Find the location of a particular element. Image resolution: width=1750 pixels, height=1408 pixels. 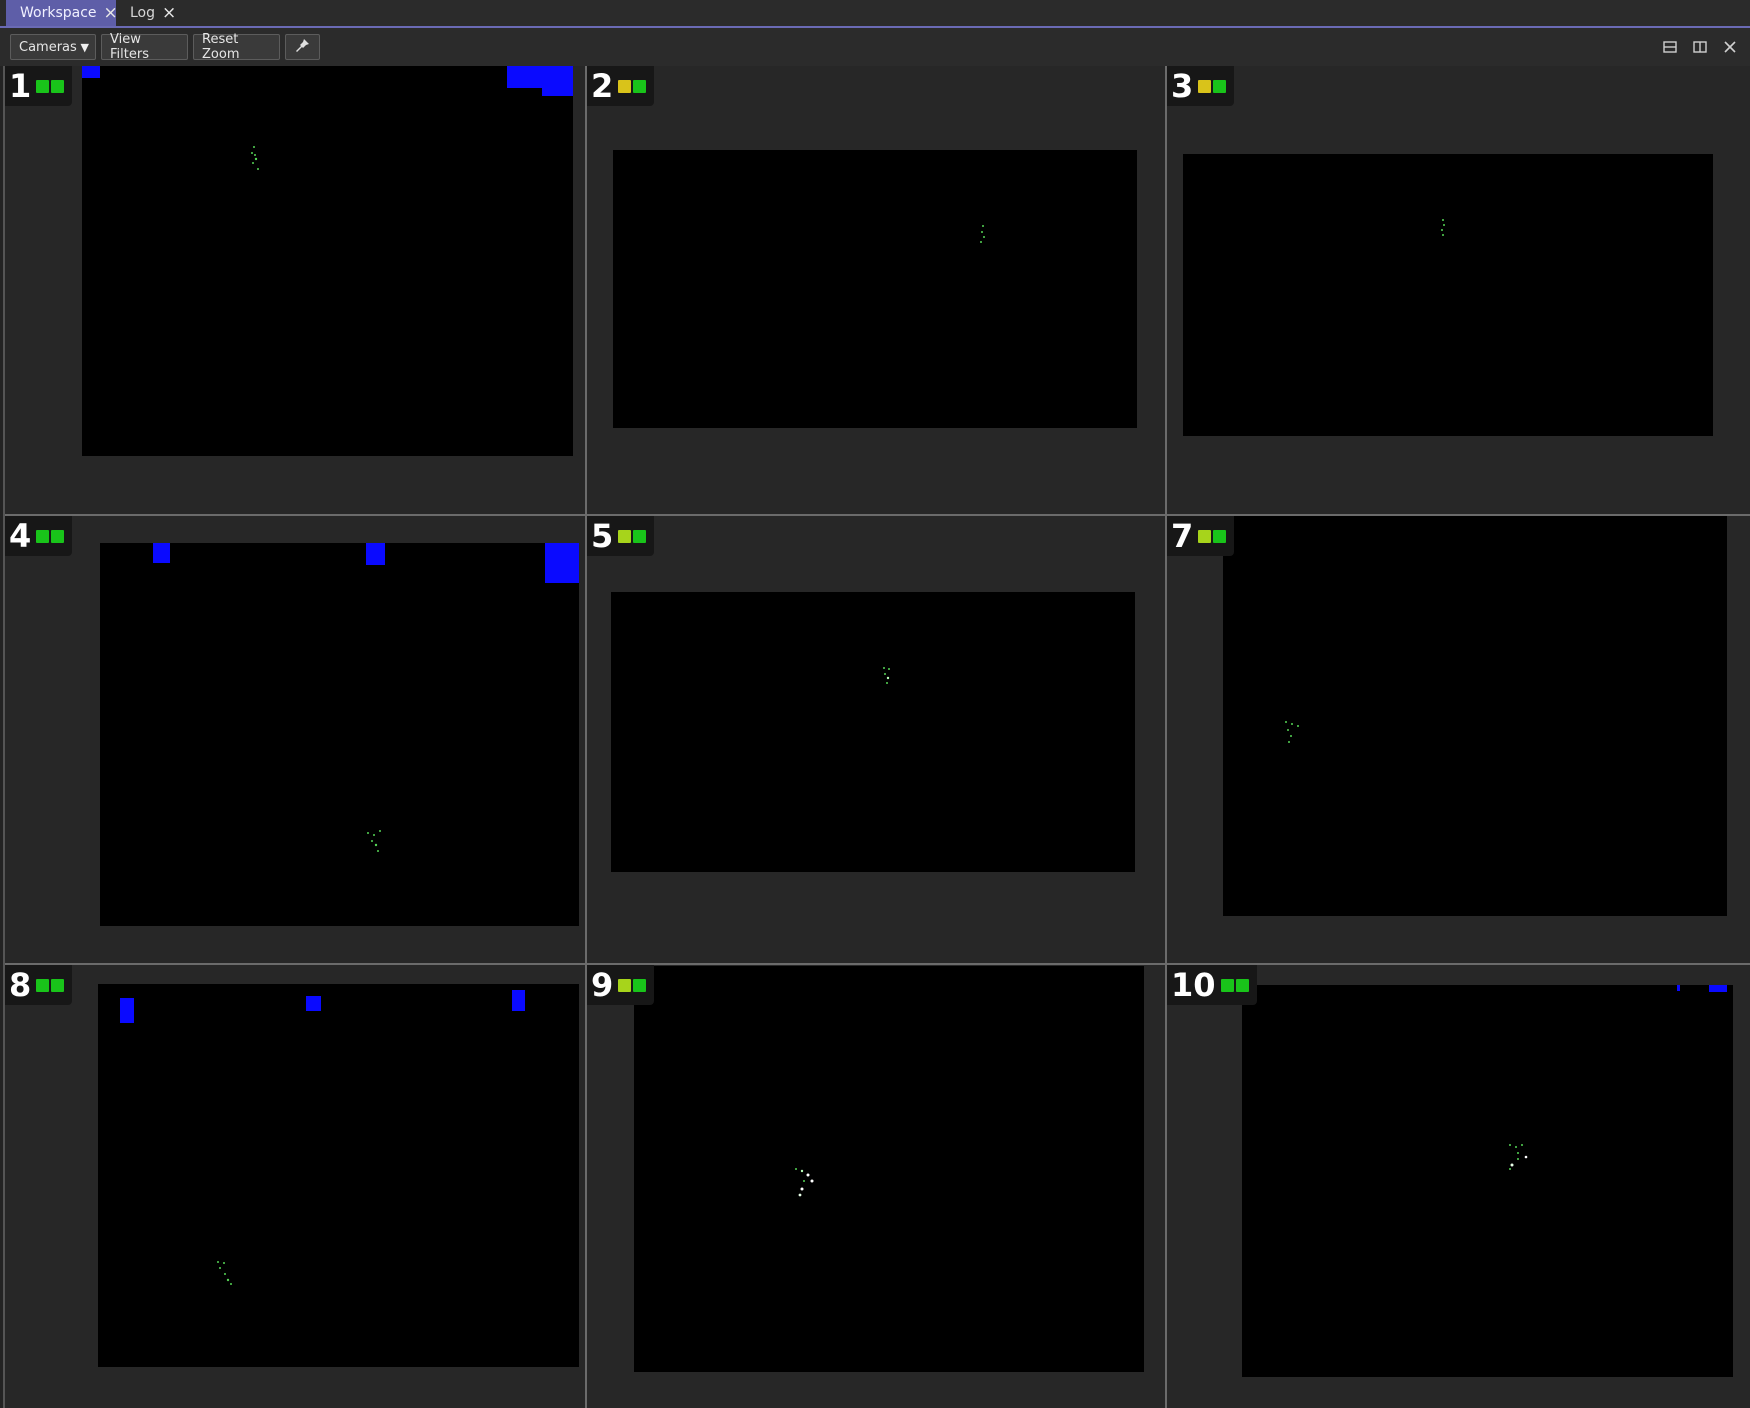

camera-badge: 5 is located at coordinates (621, 536).